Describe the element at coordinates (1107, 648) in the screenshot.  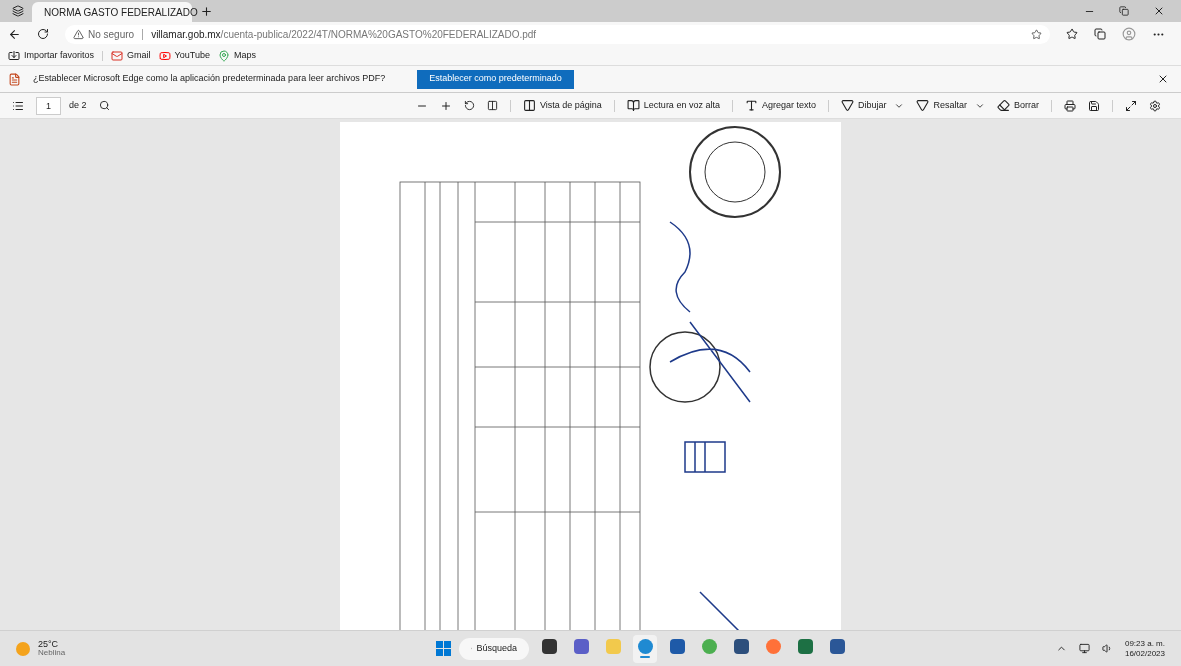
I see `volume-icon` at that location.